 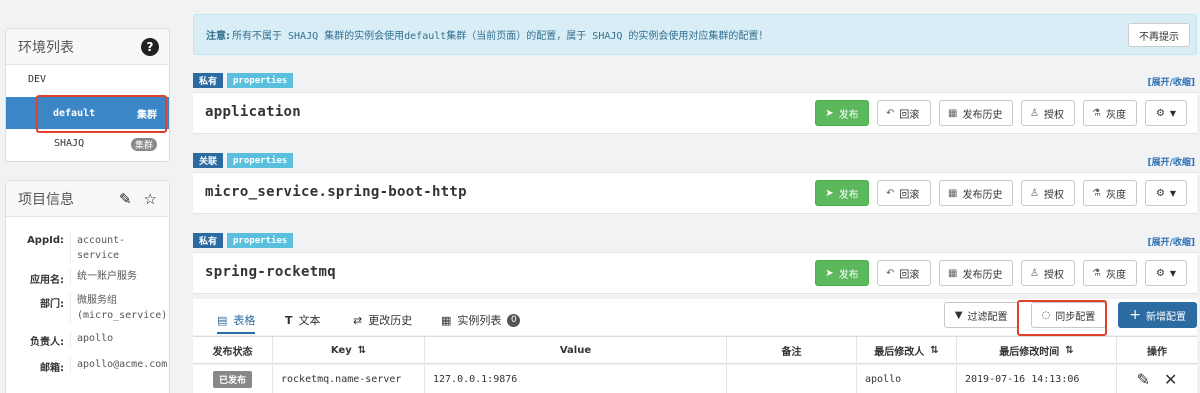 What do you see at coordinates (303, 320) in the screenshot?
I see `tab-text: T 文本` at bounding box center [303, 320].